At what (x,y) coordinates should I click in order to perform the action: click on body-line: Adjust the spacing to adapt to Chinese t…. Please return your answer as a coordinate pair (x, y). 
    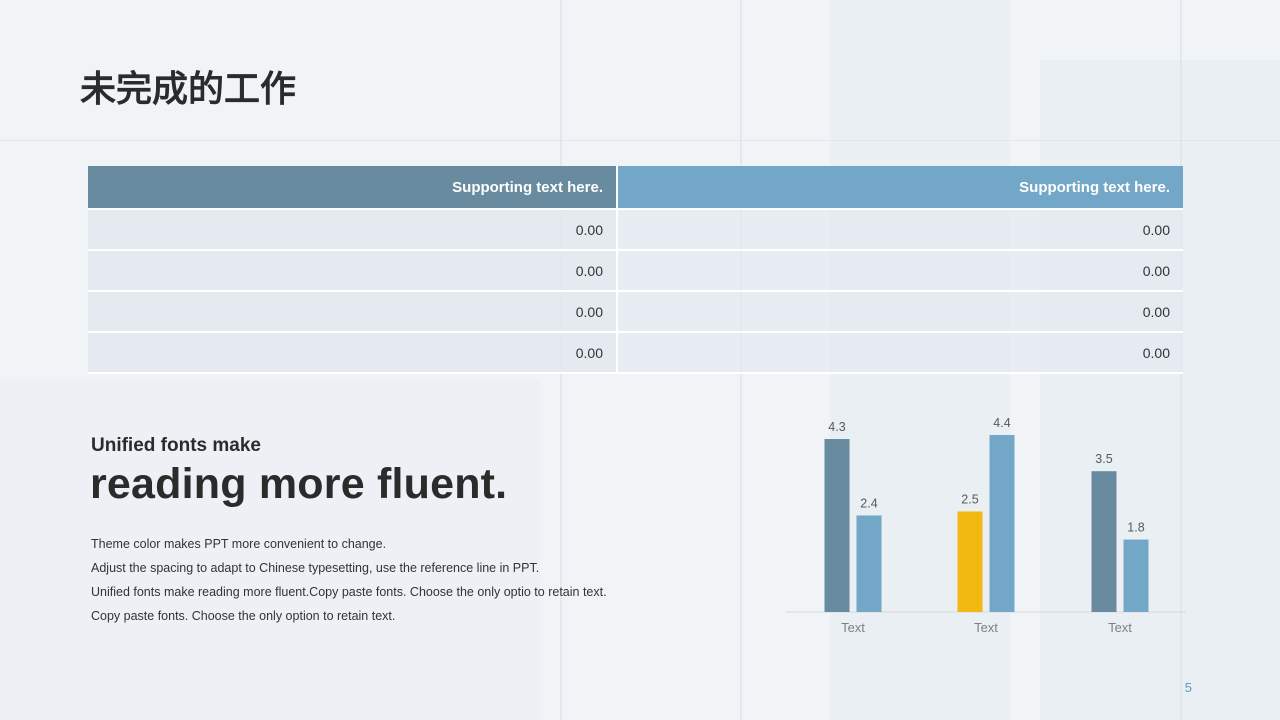
    Looking at the image, I should click on (315, 568).